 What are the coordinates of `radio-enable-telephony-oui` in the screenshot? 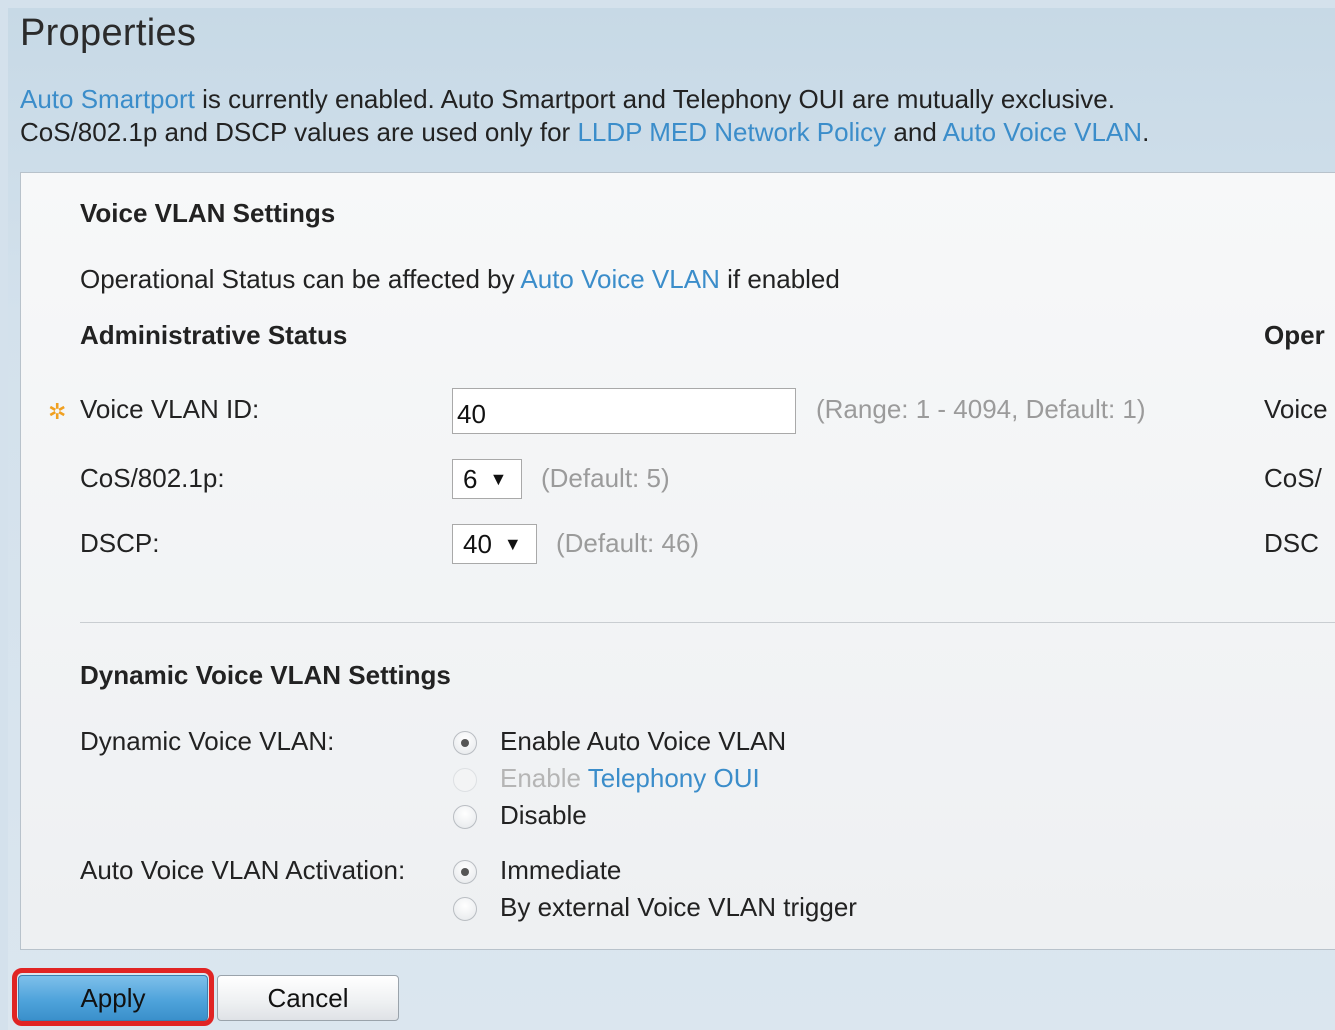 It's located at (465, 780).